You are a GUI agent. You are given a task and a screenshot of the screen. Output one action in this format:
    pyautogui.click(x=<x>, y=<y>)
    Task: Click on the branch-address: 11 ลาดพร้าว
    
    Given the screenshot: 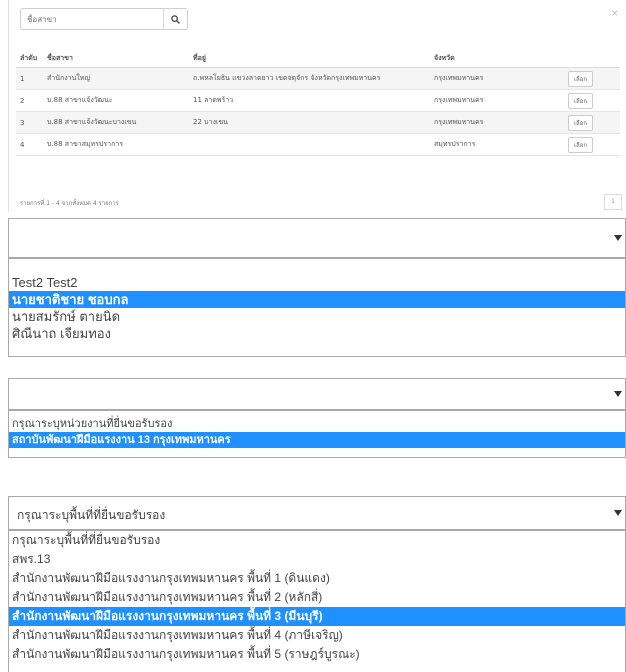 What is the action you would take?
    pyautogui.click(x=309, y=100)
    